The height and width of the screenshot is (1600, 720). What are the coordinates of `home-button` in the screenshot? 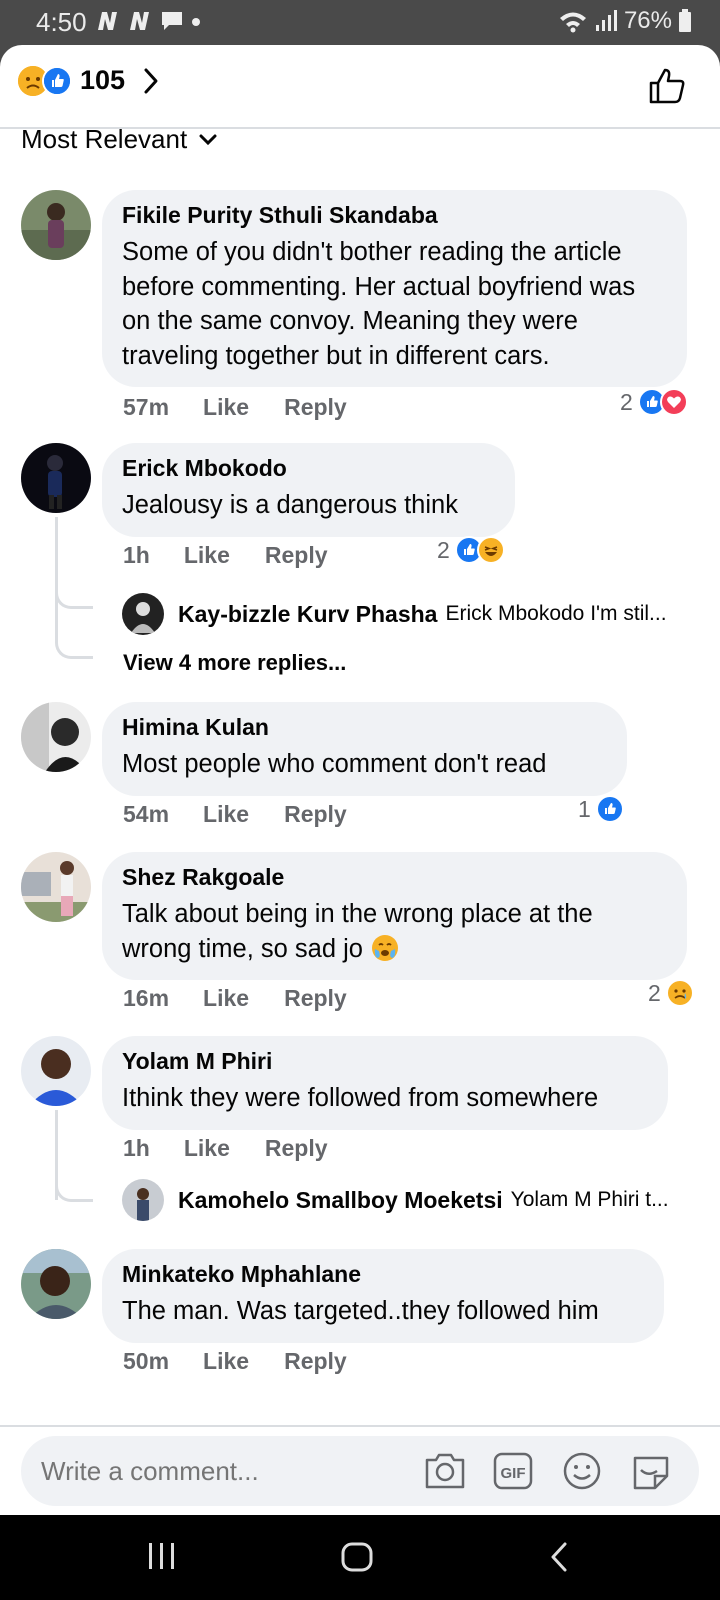 It's located at (357, 1559).